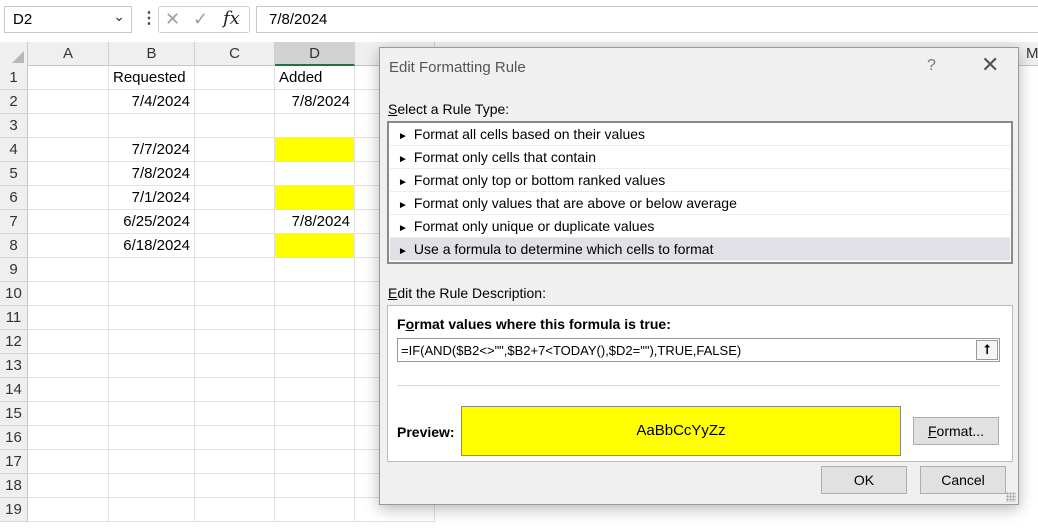 The height and width of the screenshot is (528, 1038). What do you see at coordinates (235, 438) in the screenshot?
I see `cell-c16` at bounding box center [235, 438].